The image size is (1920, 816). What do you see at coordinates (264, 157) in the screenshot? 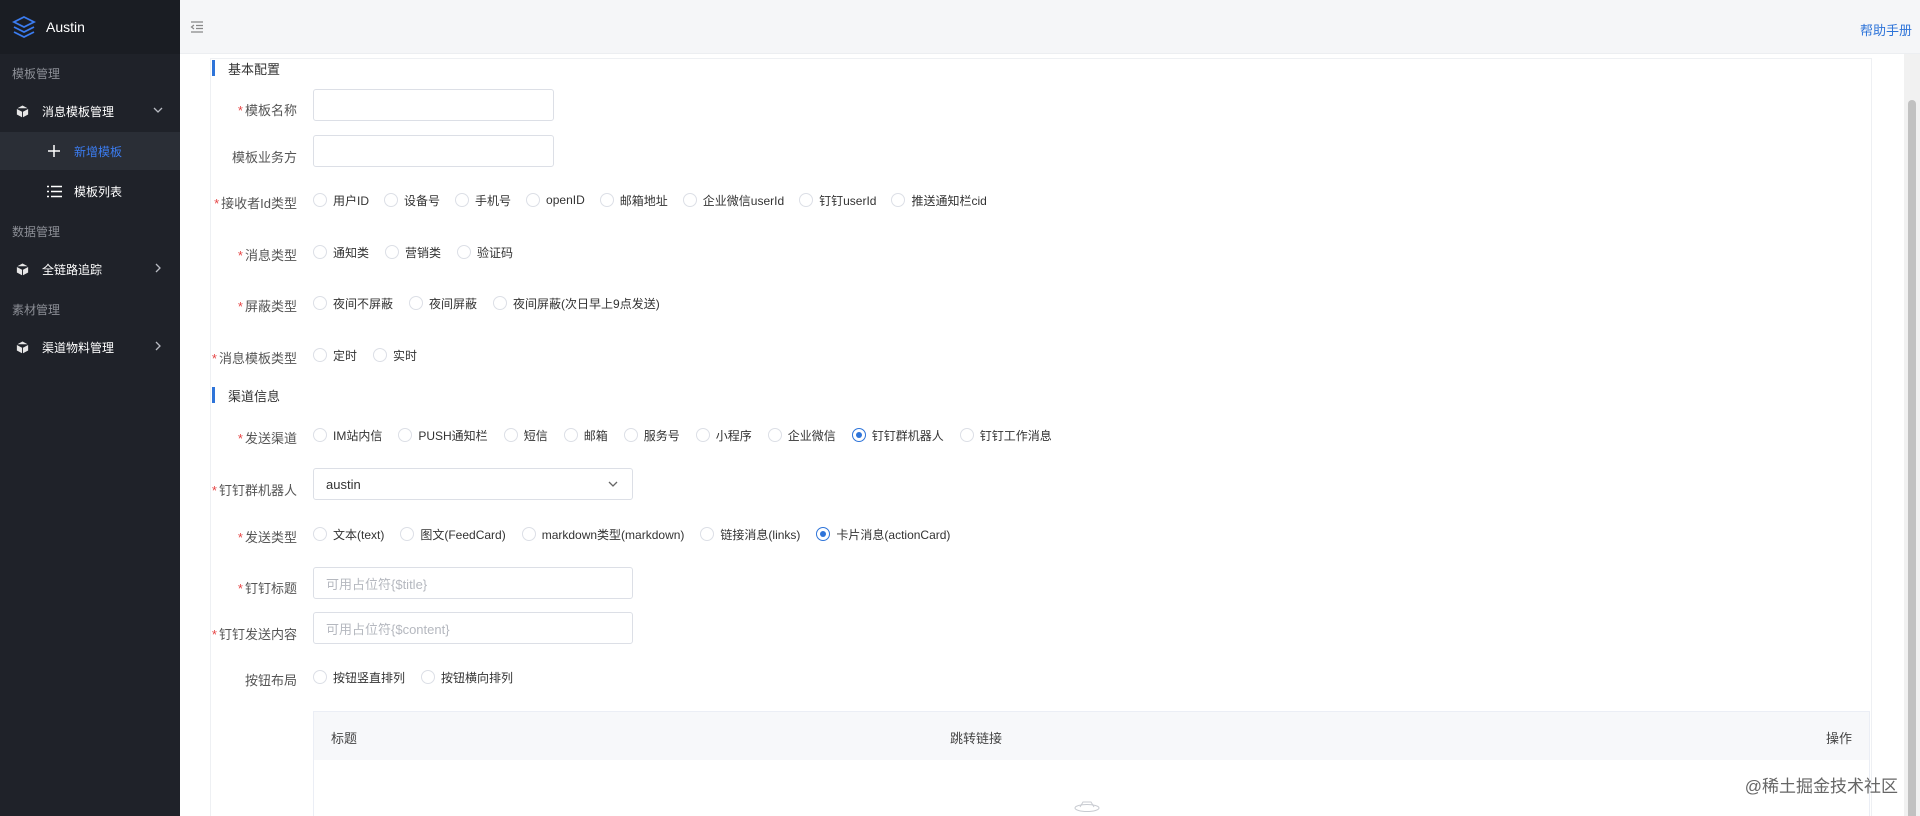
I see `business-side-label: 模板业务方` at bounding box center [264, 157].